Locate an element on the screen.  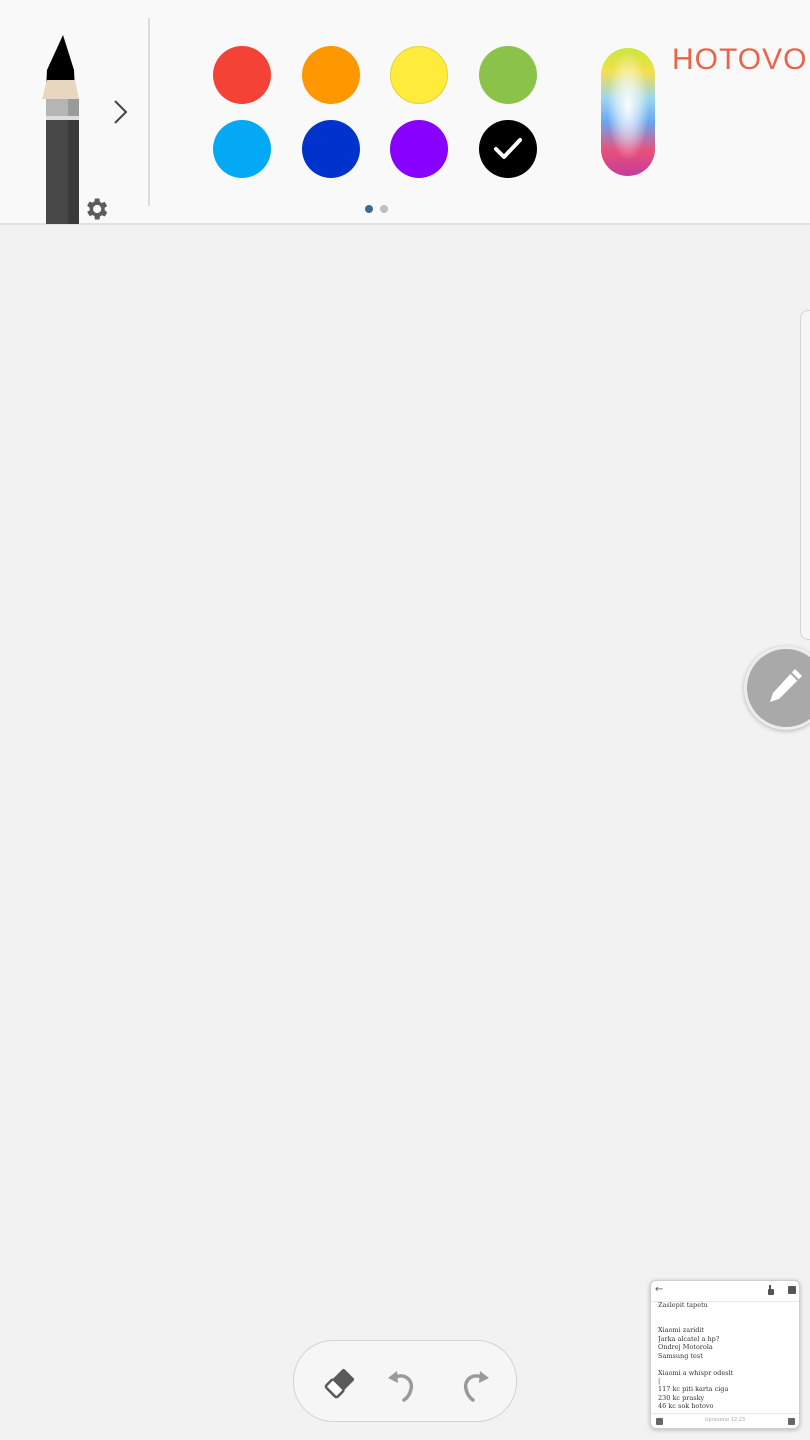
eraser-icon is located at coordinates (340, 1383).